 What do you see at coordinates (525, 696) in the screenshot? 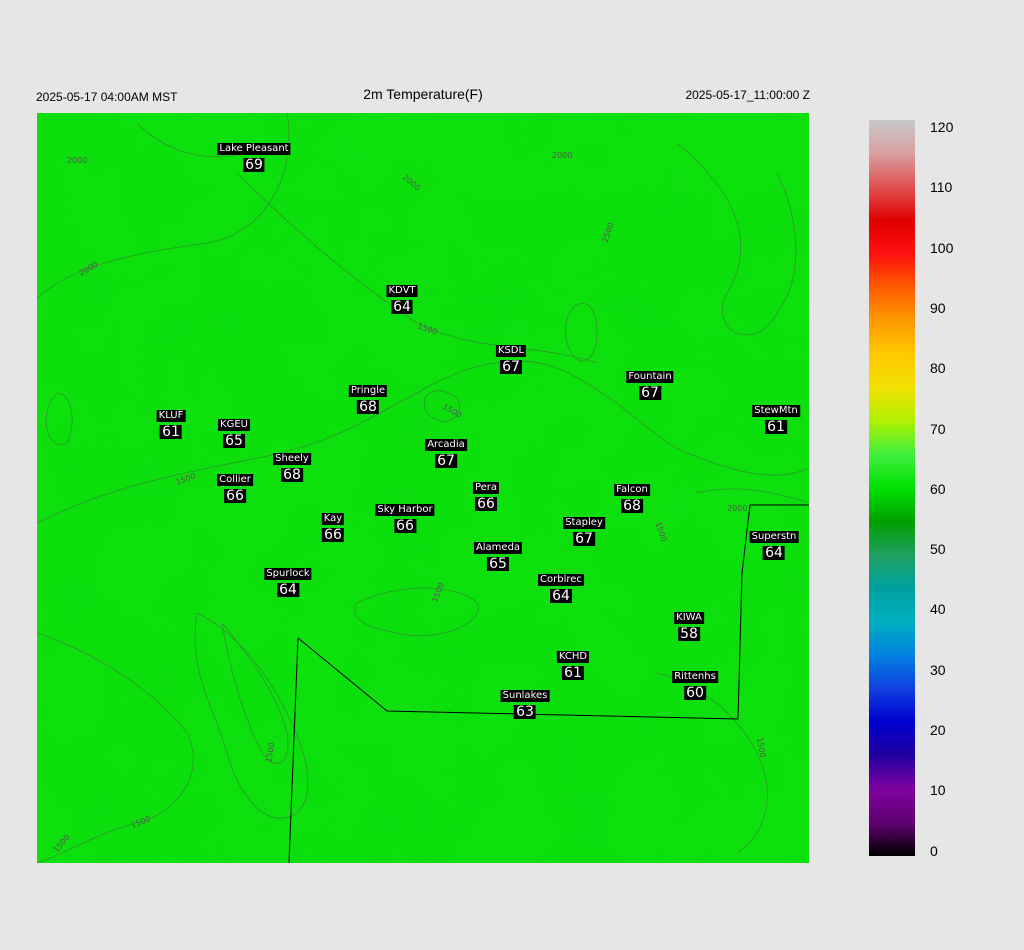
I see `station-name: Sunlakes` at bounding box center [525, 696].